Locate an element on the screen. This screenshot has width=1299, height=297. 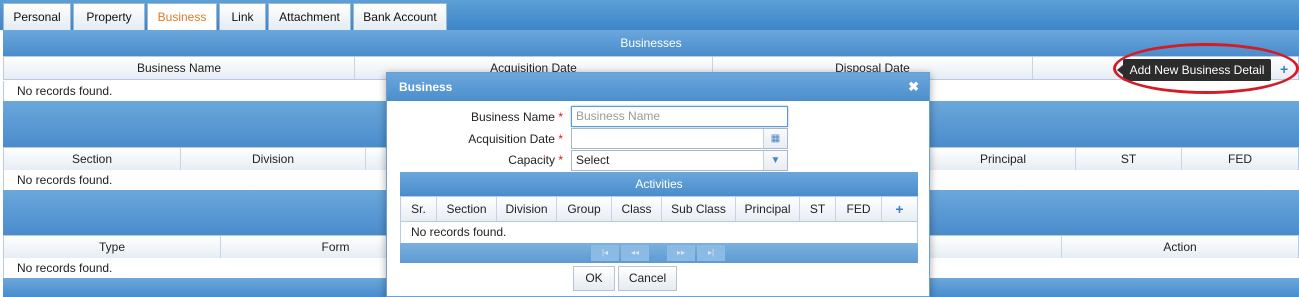
acquisition-date-input: ▦ is located at coordinates (679, 138).